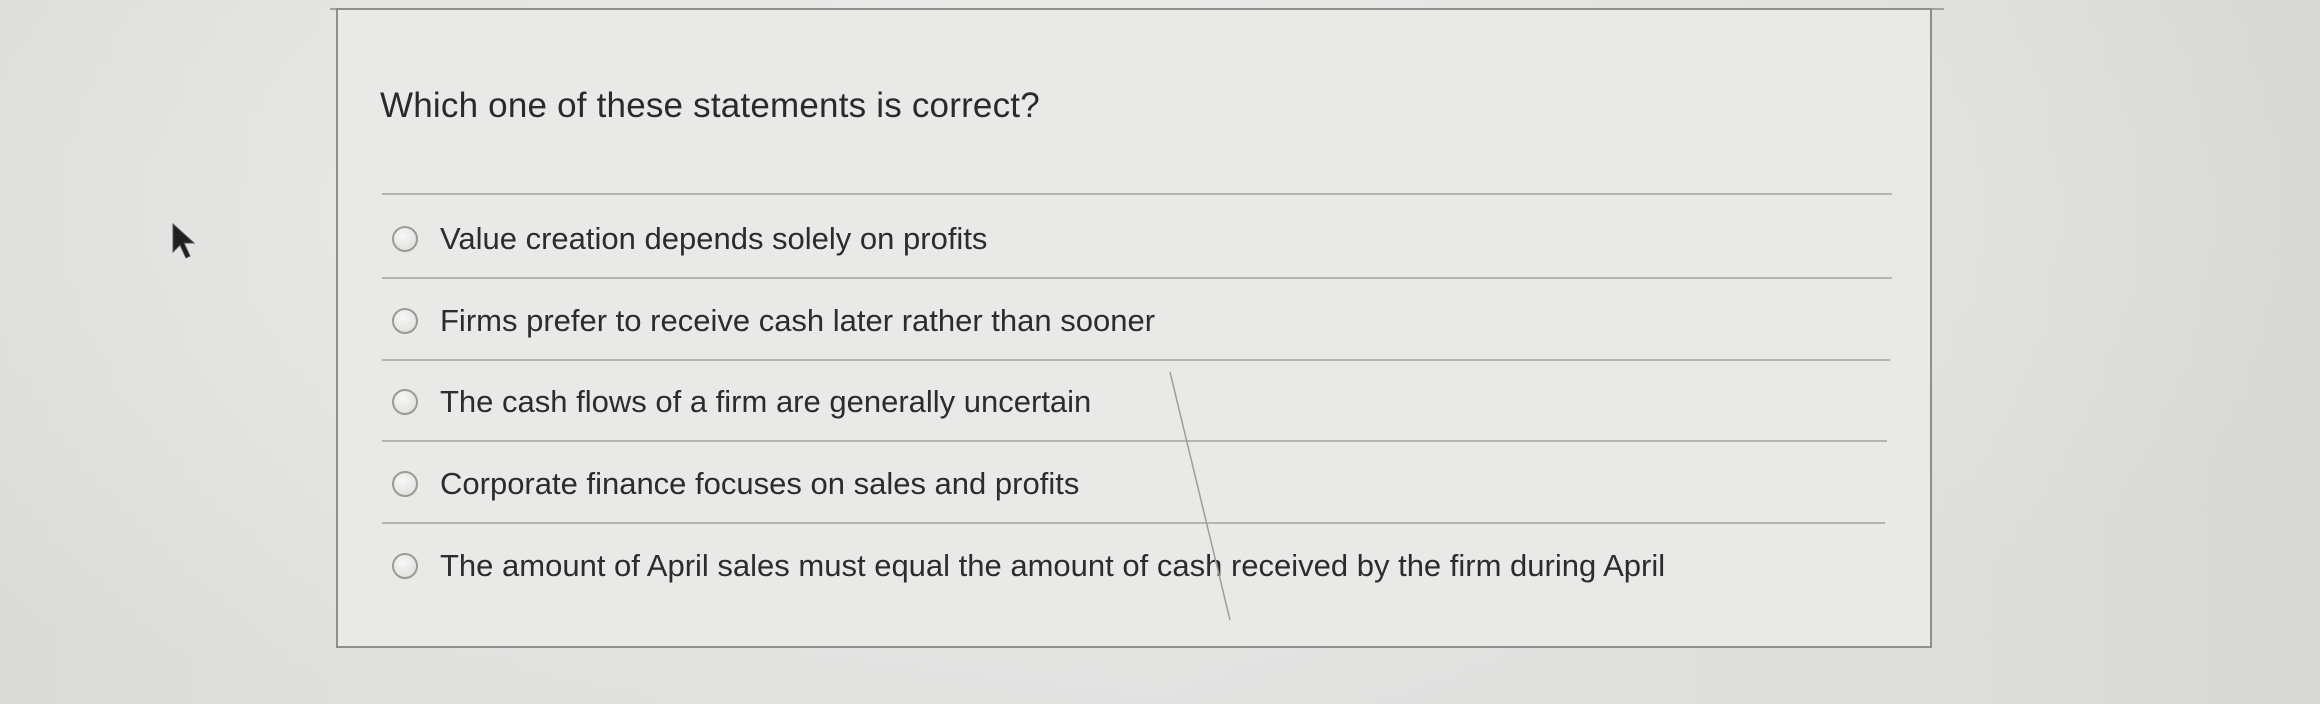 This screenshot has height=704, width=2320. Describe the element at coordinates (184, 240) in the screenshot. I see `mouse-cursor-icon` at that location.